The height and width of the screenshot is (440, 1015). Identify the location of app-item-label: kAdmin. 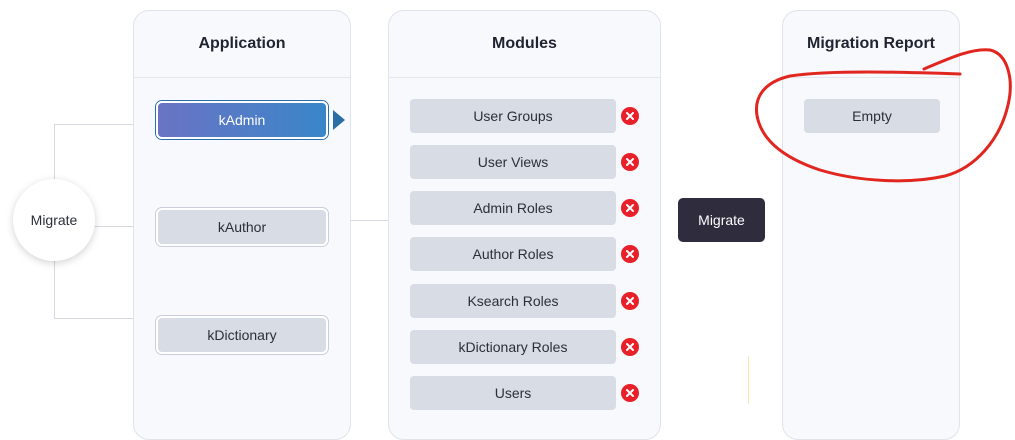
(242, 120).